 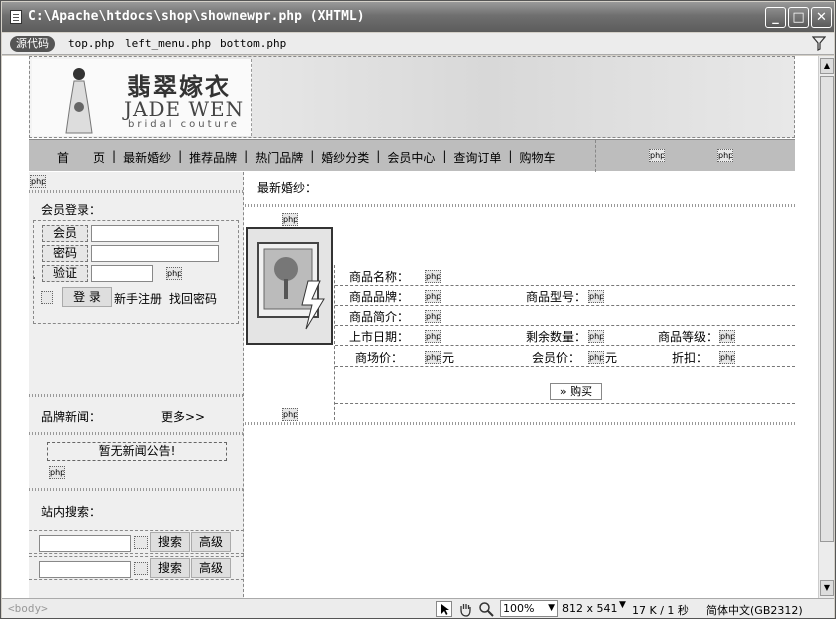 What do you see at coordinates (418, 44) in the screenshot?
I see `file-tab-bar: 源代码 top.php left_menu.php bottom.php` at bounding box center [418, 44].